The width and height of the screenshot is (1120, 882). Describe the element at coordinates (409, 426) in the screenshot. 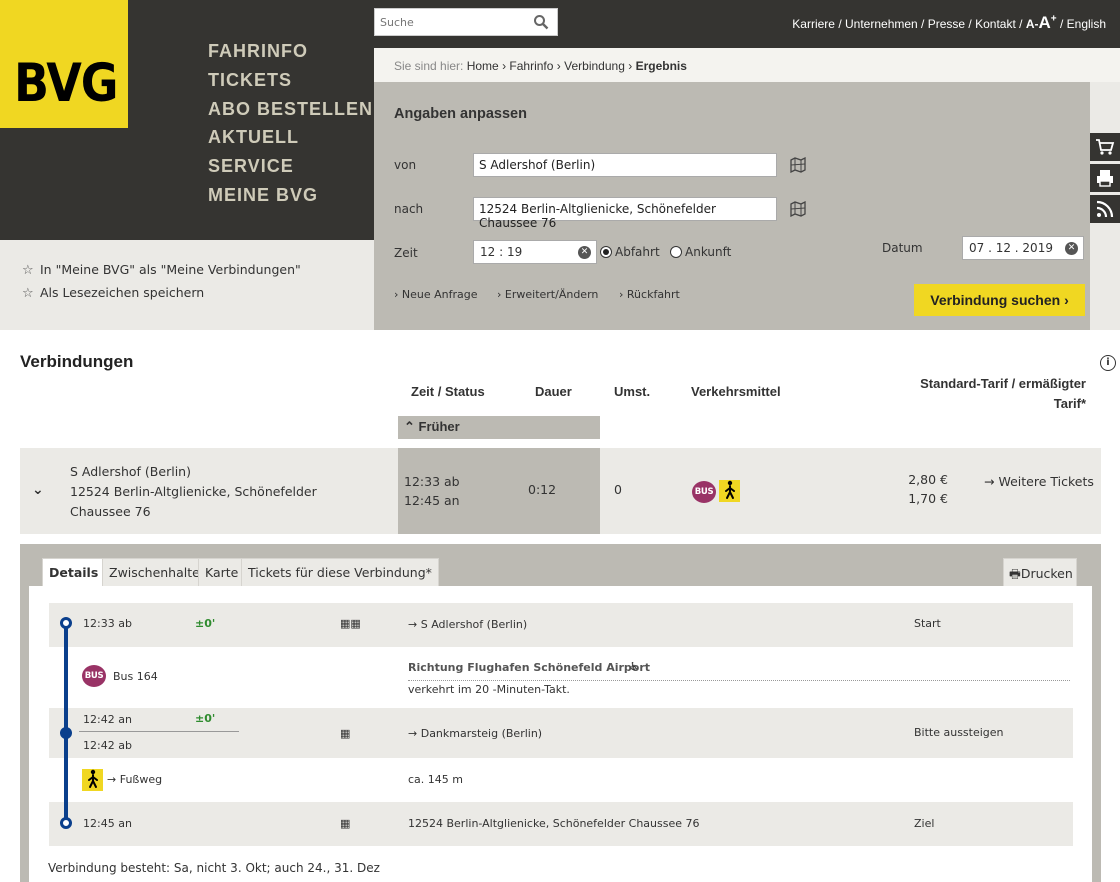

I see `chevron-up-icon: ⌃` at that location.